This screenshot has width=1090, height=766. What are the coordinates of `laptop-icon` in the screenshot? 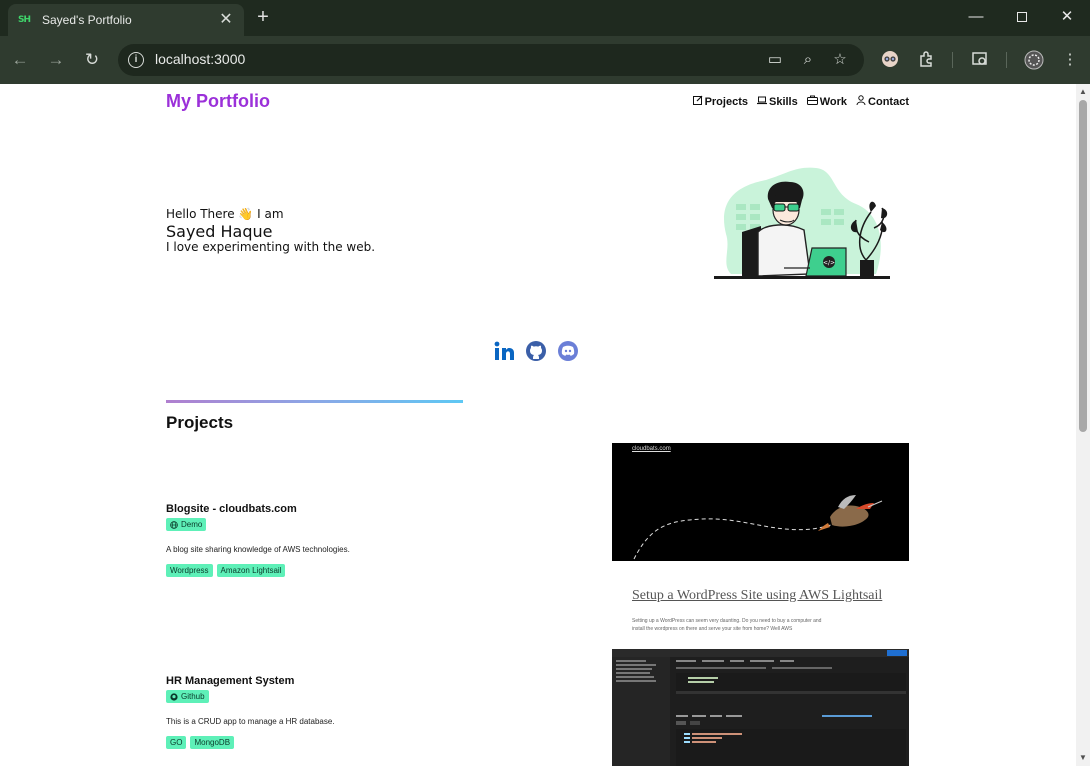 It's located at (761, 101).